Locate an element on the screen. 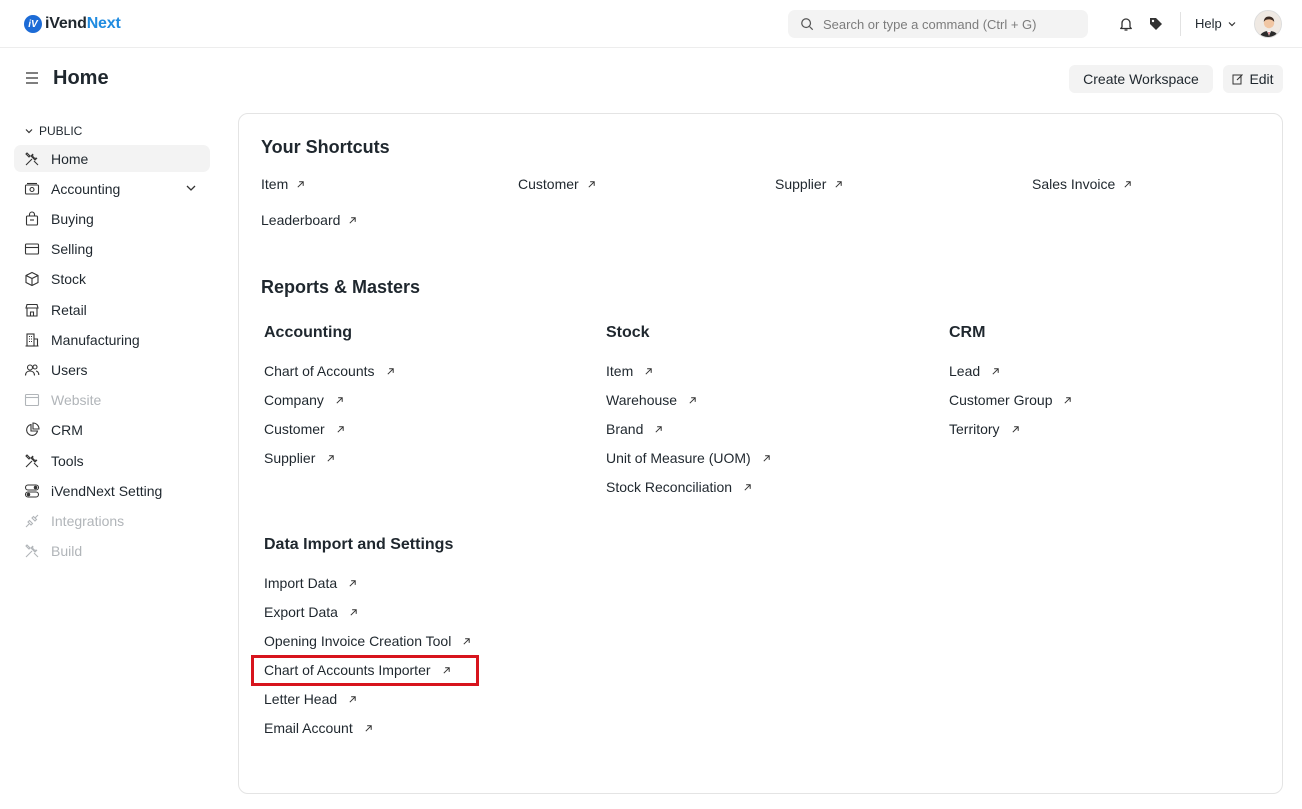  card-title-accounting: Accounting is located at coordinates (308, 332).